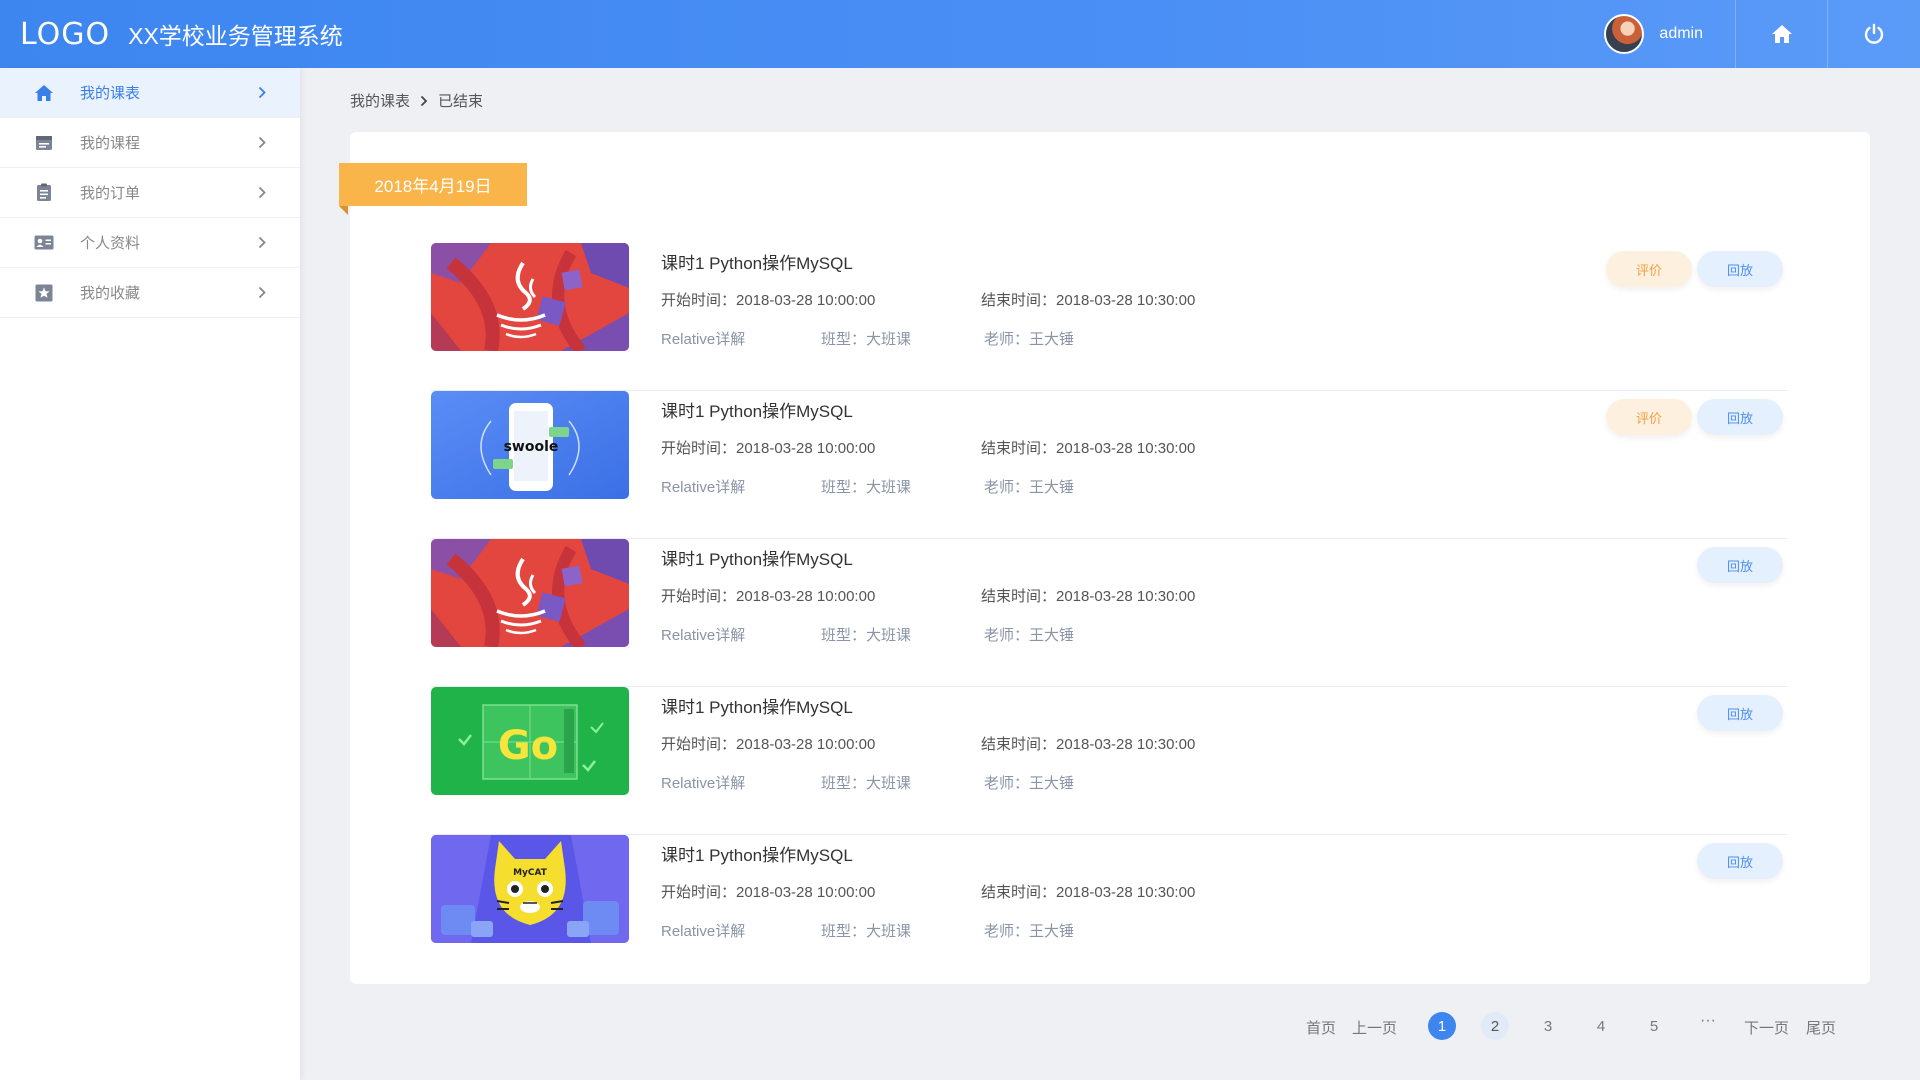 Image resolution: width=1920 pixels, height=1080 pixels. I want to click on user-menu: admin, so click(1670, 34).